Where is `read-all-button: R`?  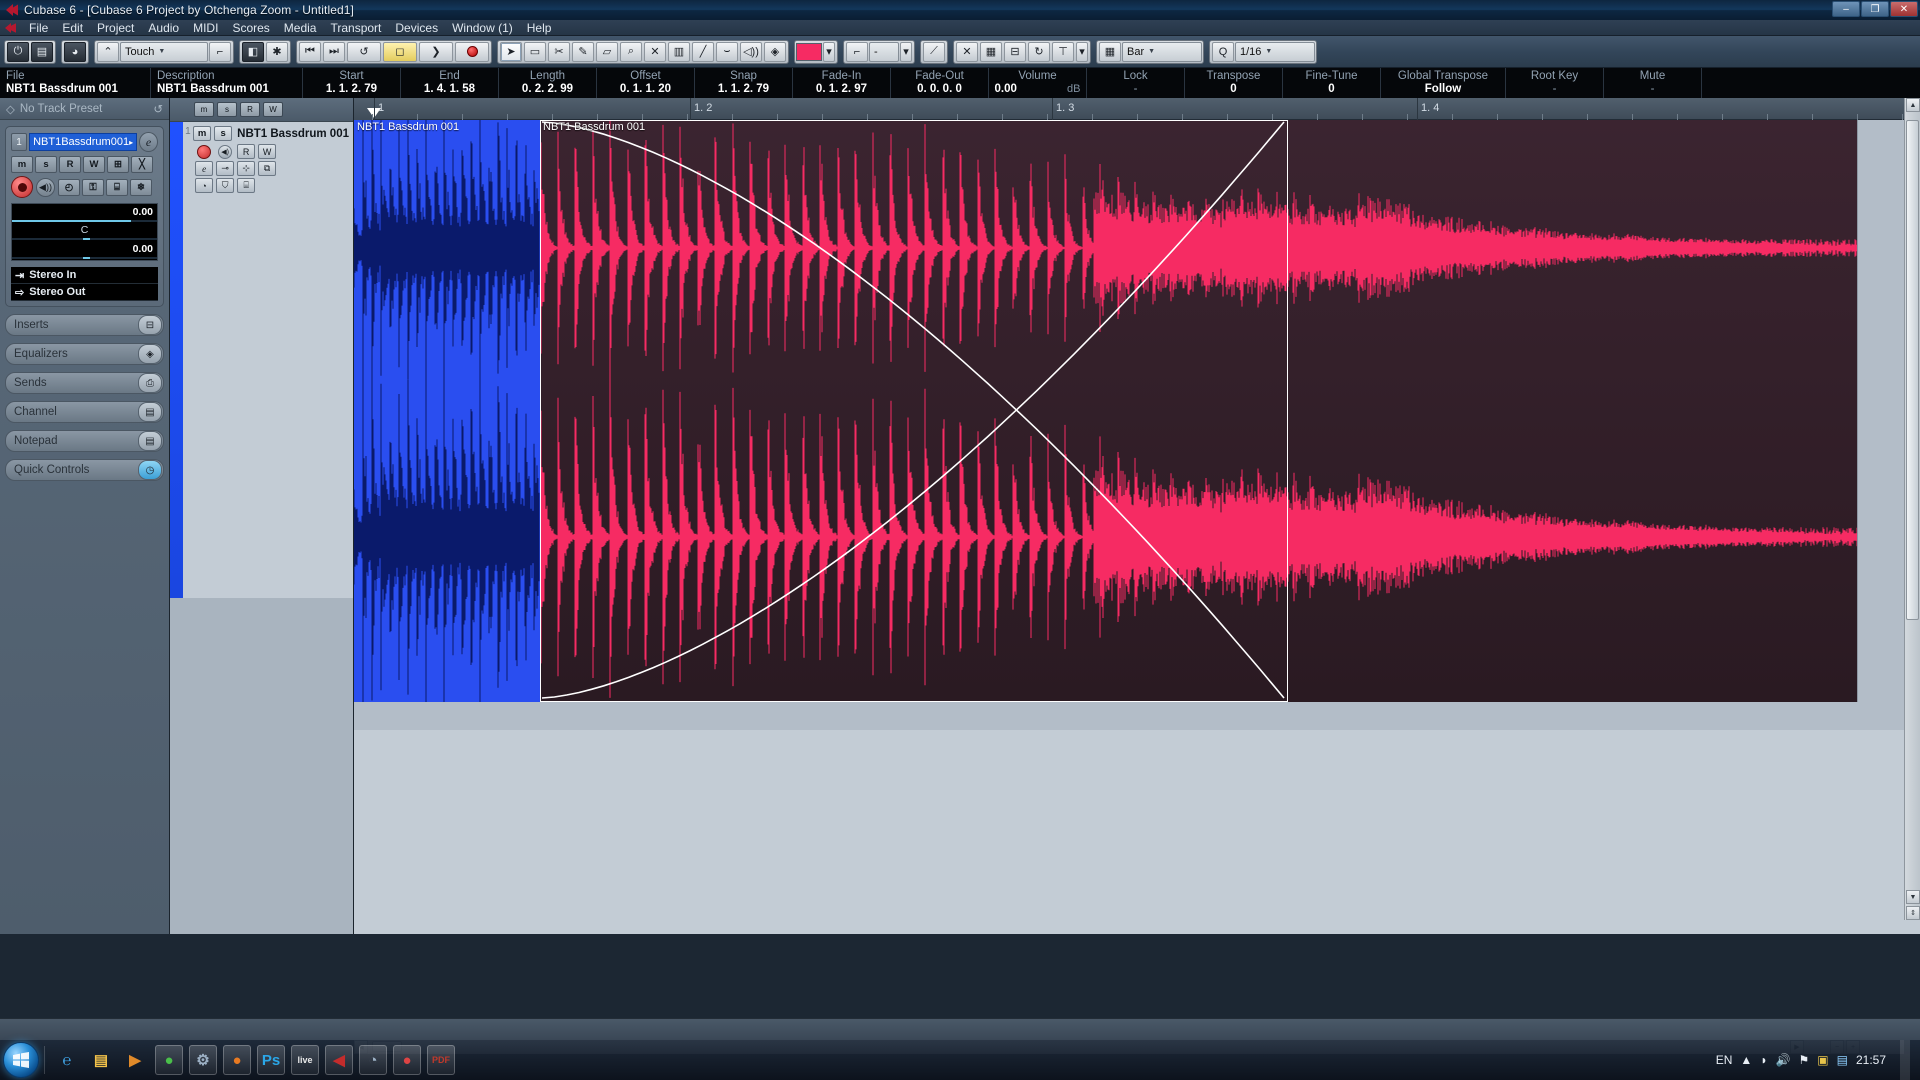 read-all-button: R is located at coordinates (250, 109).